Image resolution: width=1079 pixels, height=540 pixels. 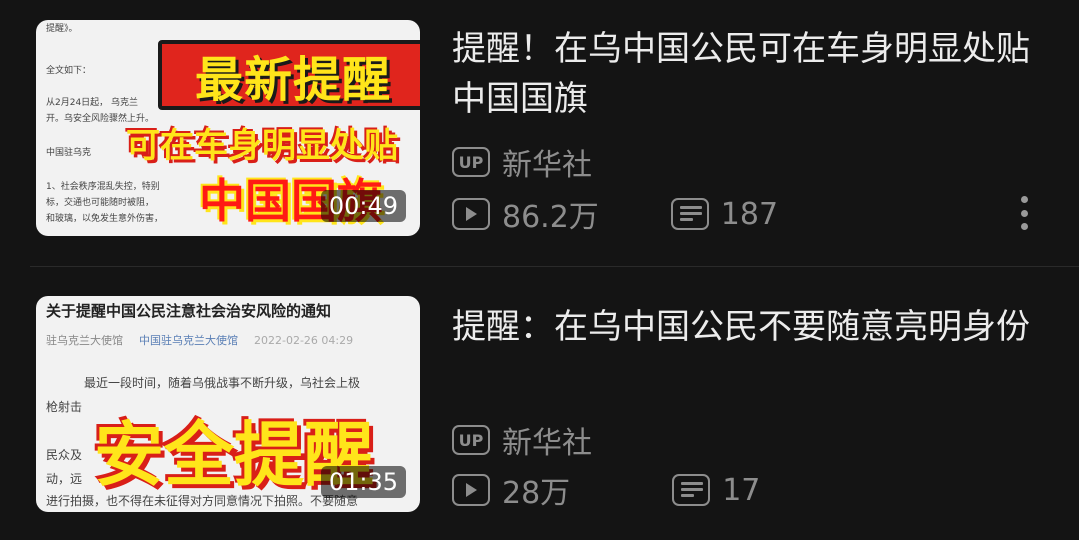 What do you see at coordinates (69, 153) in the screenshot?
I see `doc-text-line: 中国驻乌克` at bounding box center [69, 153].